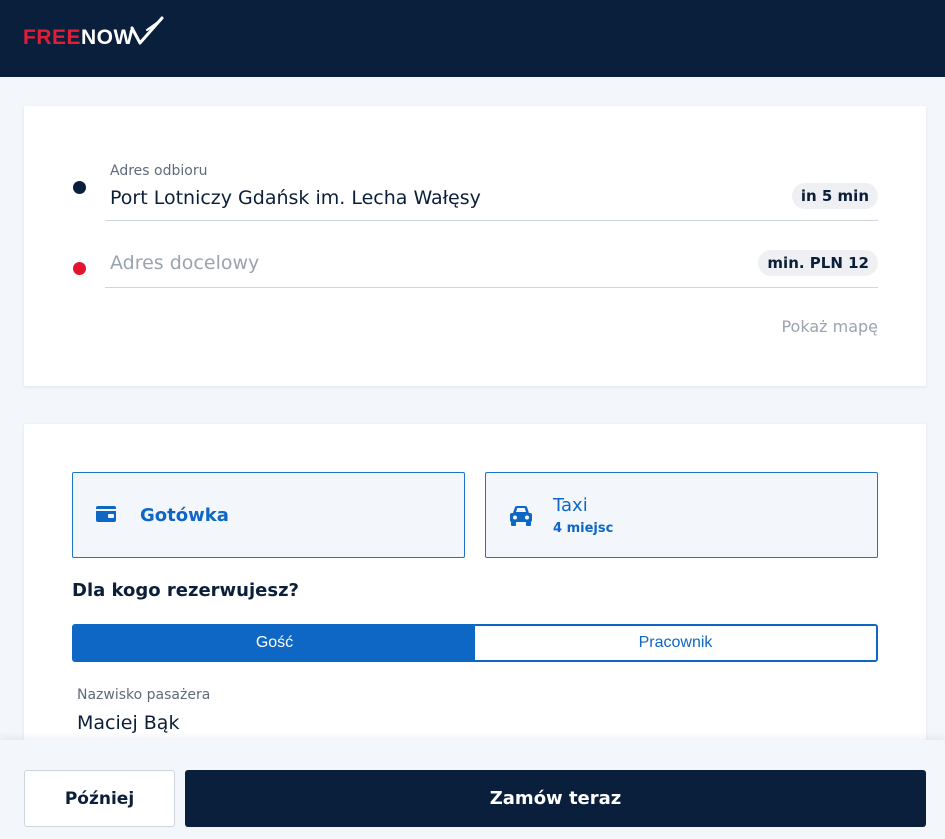  Describe the element at coordinates (570, 505) in the screenshot. I see `vehicle-type-title: Taxi` at that location.